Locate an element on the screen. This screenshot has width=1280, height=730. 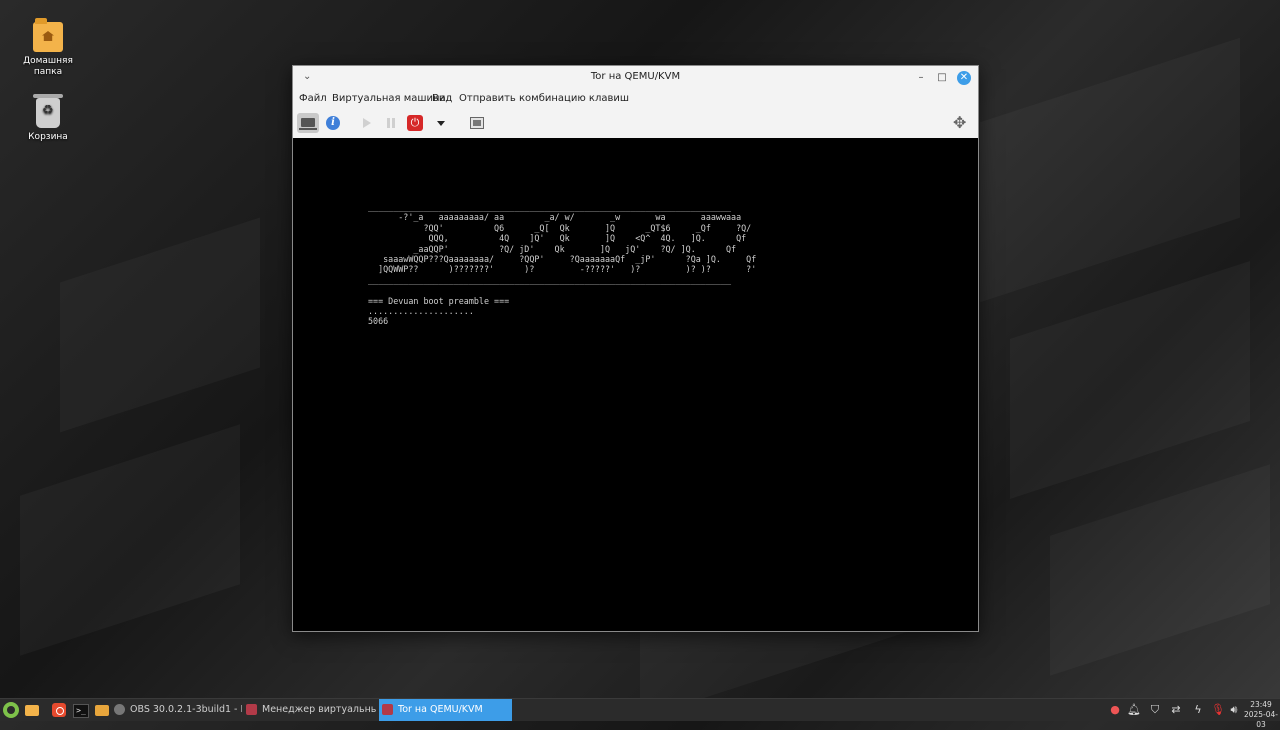
pause-button is located at coordinates (391, 123).